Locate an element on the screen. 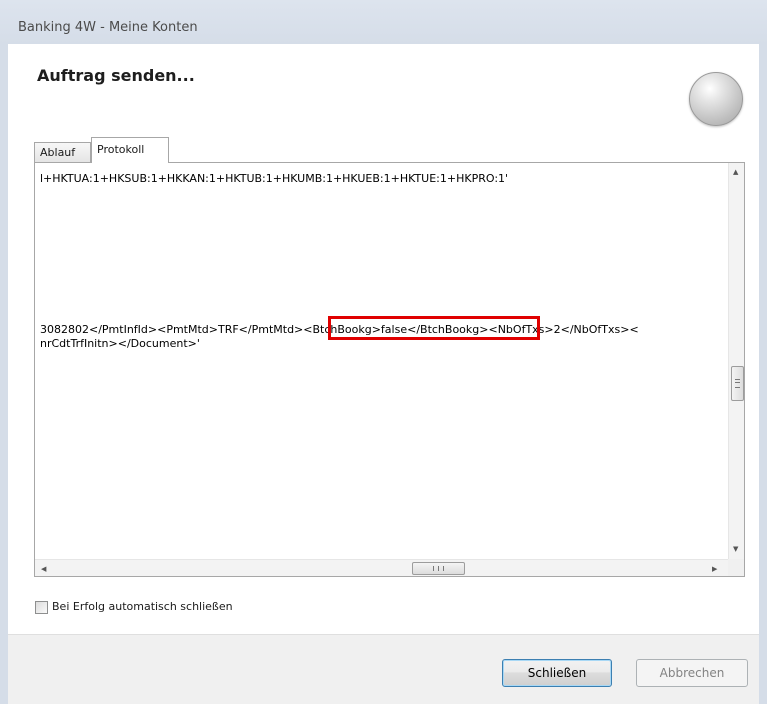  vertical-scroll-thumb is located at coordinates (737, 383).